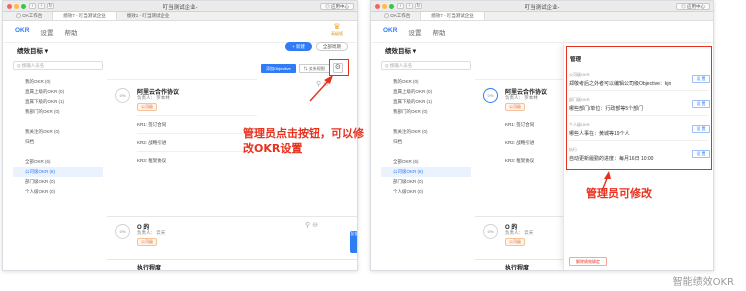  What do you see at coordinates (314, 68) in the screenshot?
I see `relation-view-button: ⇅ 关系视图` at bounding box center [314, 68].